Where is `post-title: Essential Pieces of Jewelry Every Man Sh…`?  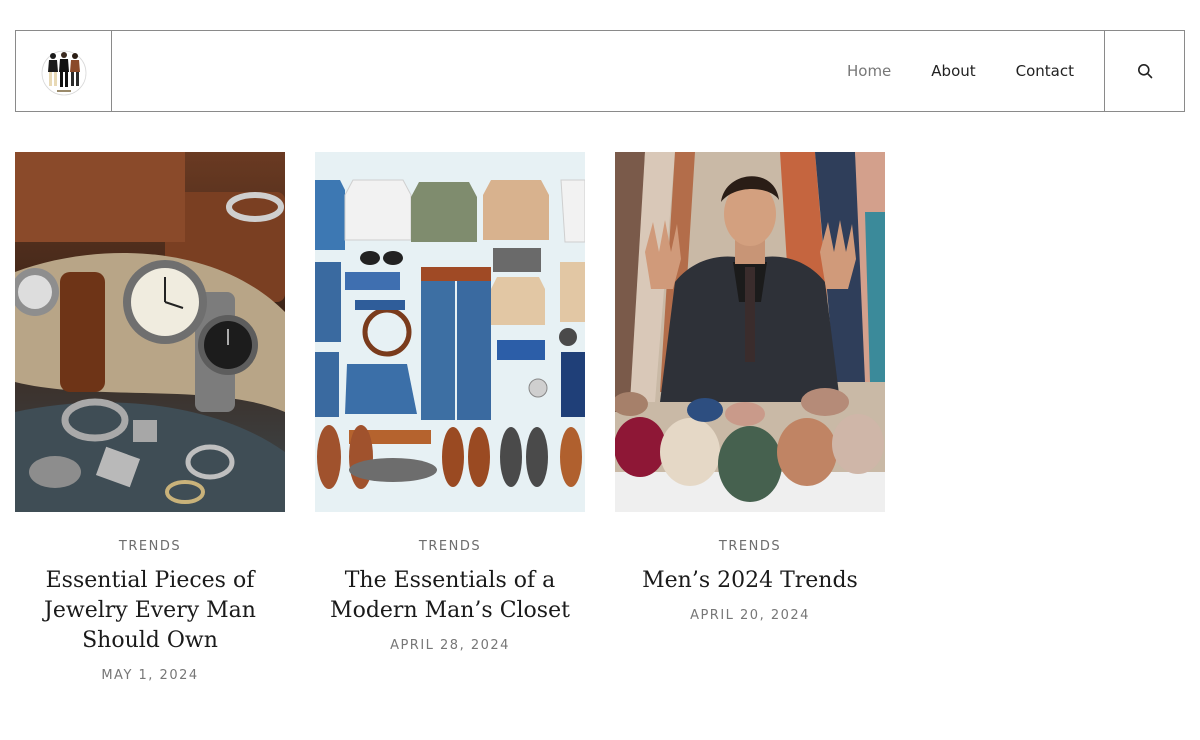 post-title: Essential Pieces of Jewelry Every Man Sh… is located at coordinates (150, 611).